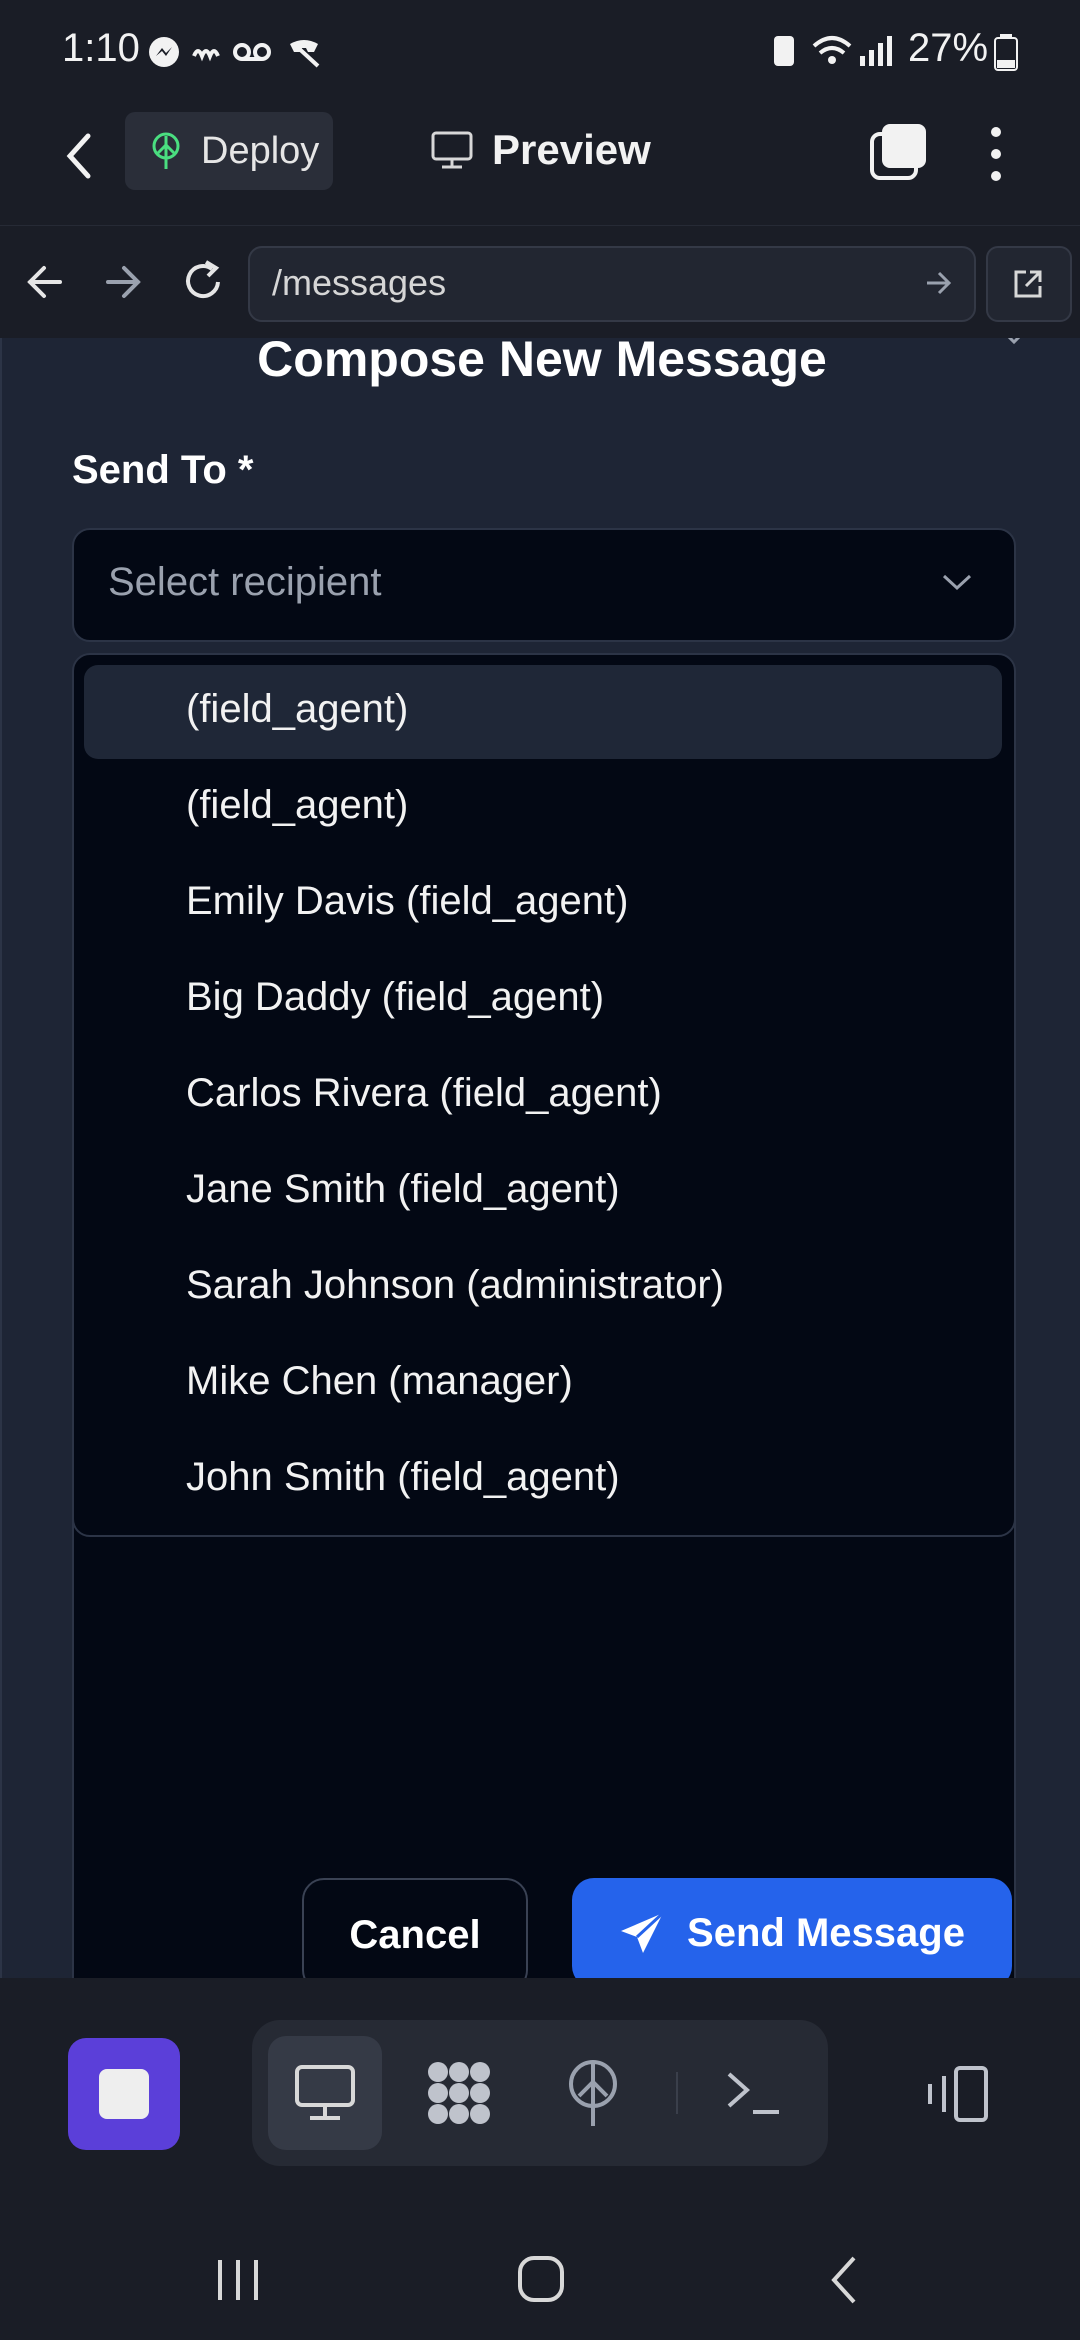 This screenshot has width=1080, height=2340. I want to click on deploy-button: Deploy, so click(229, 151).